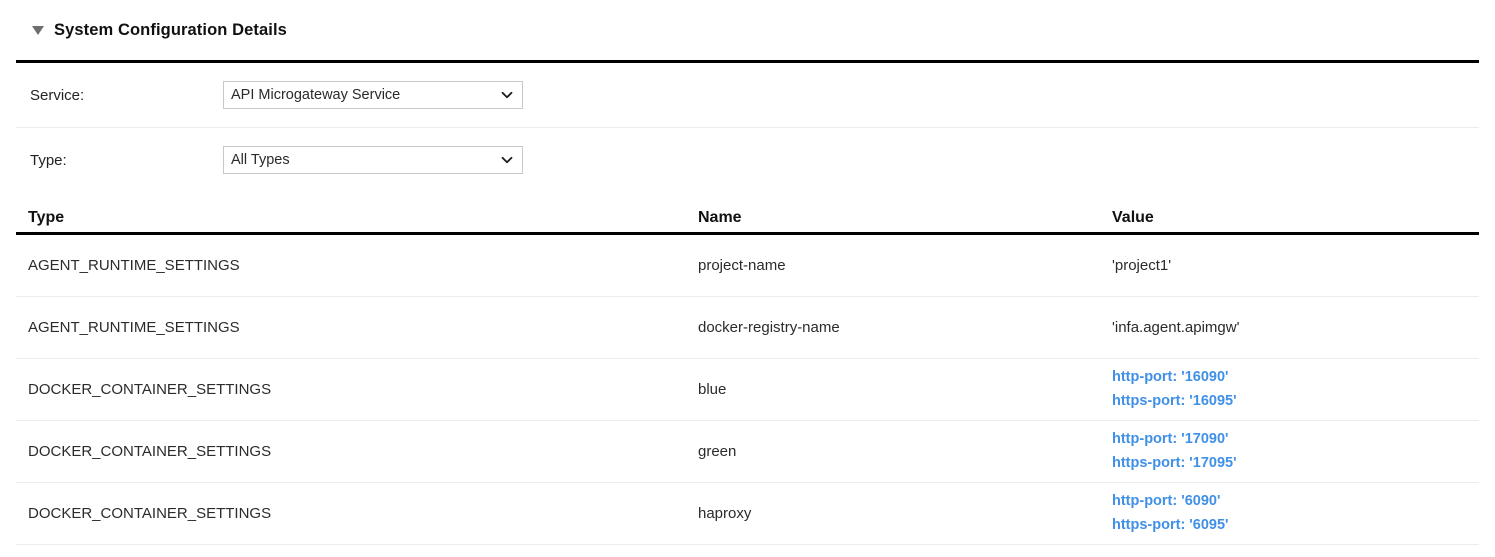 Image resolution: width=1495 pixels, height=557 pixels. I want to click on cell-name: green, so click(717, 451).